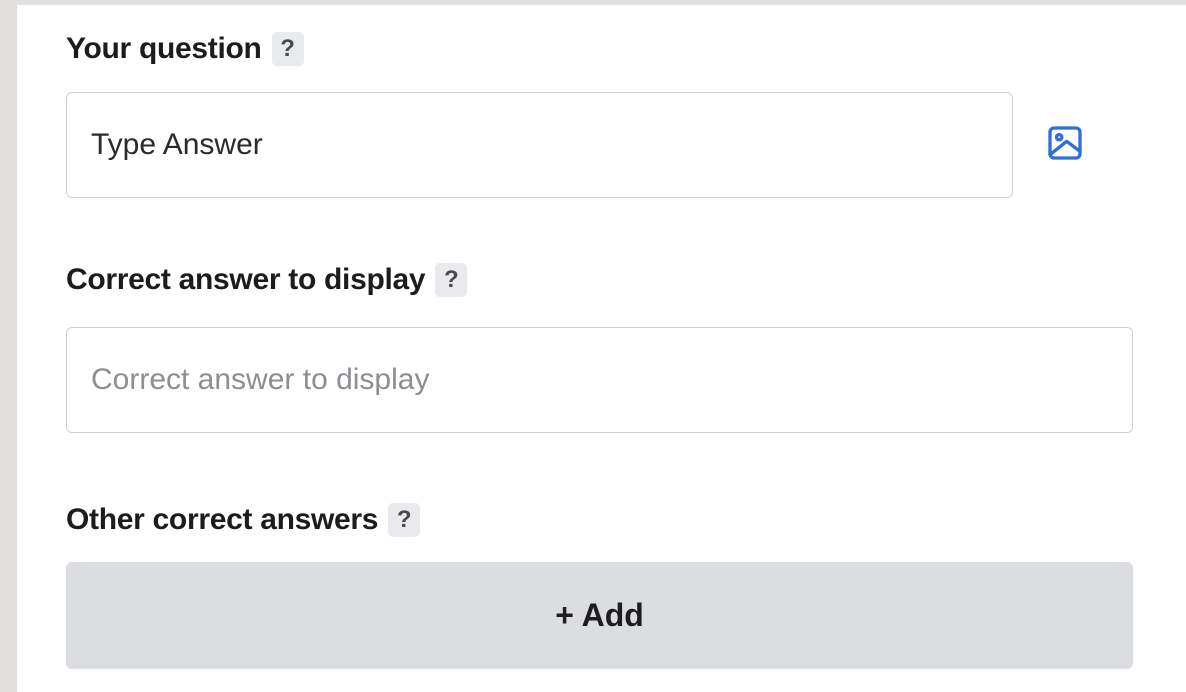 The width and height of the screenshot is (1186, 692). What do you see at coordinates (404, 520) in the screenshot?
I see `other-answers-help-badge: ?` at bounding box center [404, 520].